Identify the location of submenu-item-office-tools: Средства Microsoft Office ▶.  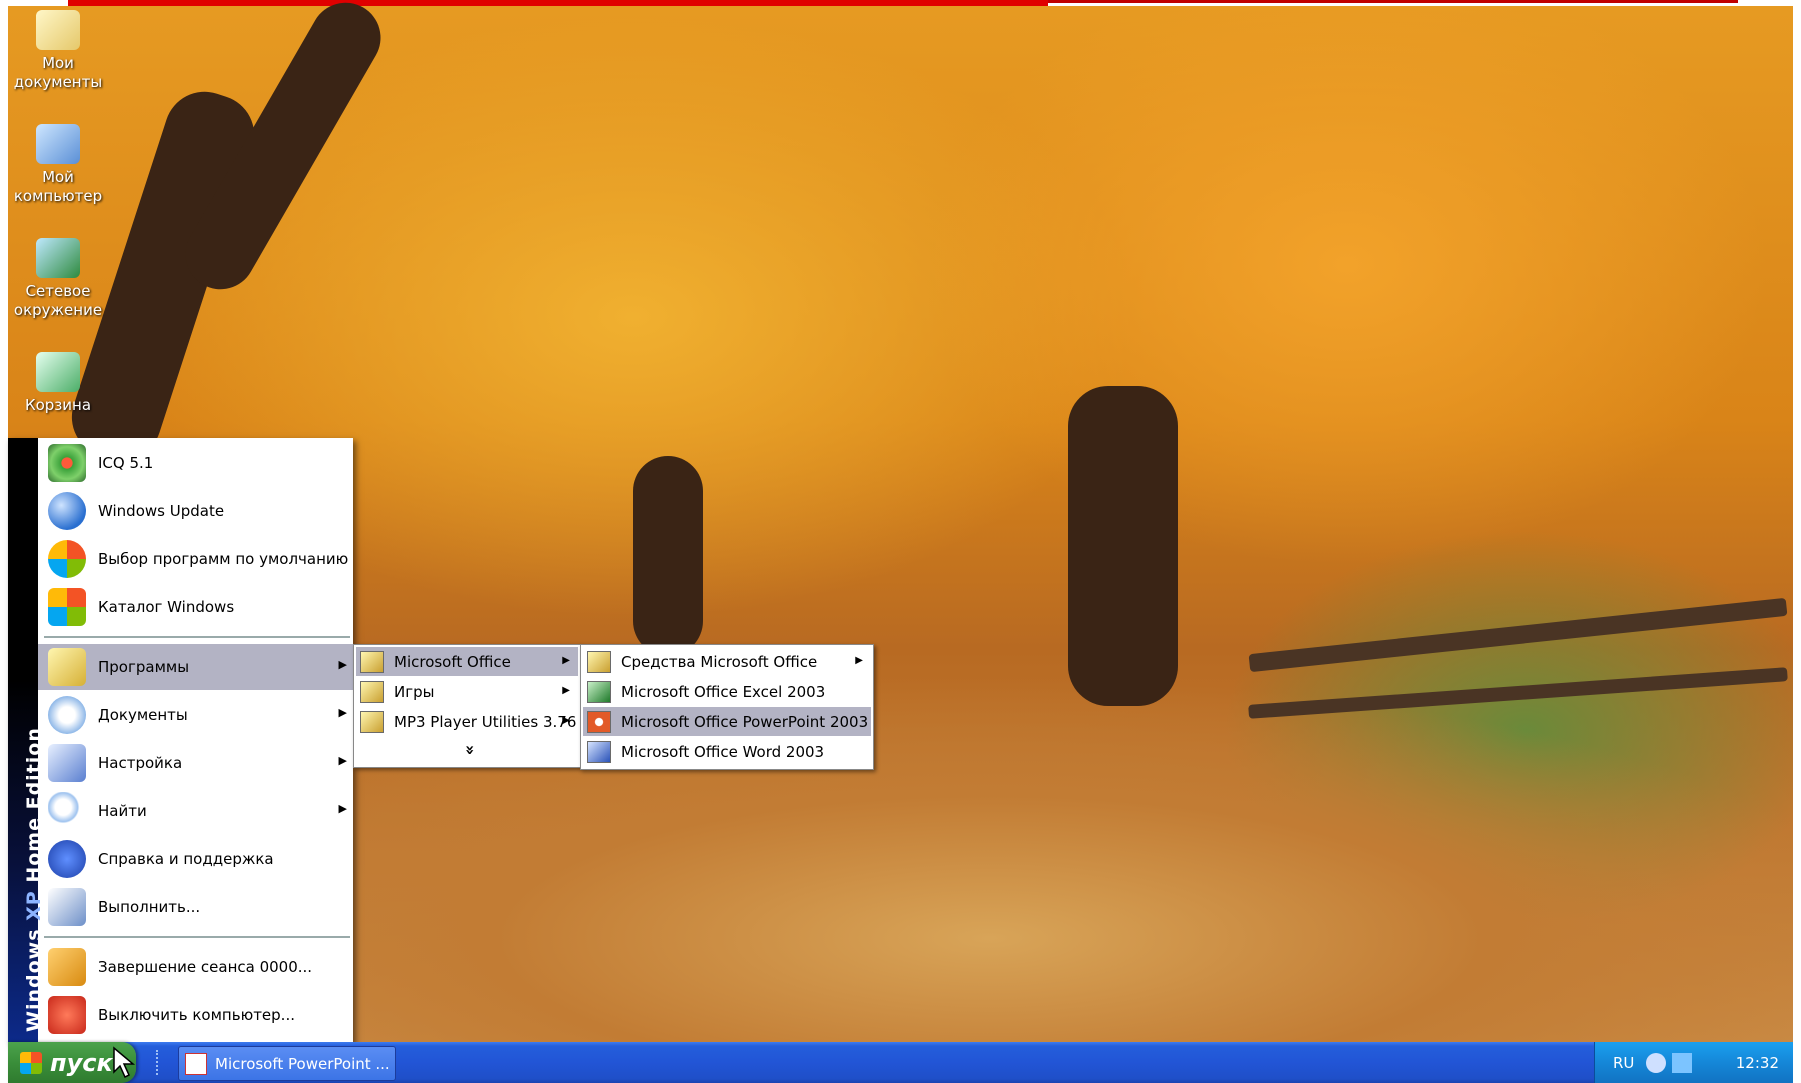
(727, 661).